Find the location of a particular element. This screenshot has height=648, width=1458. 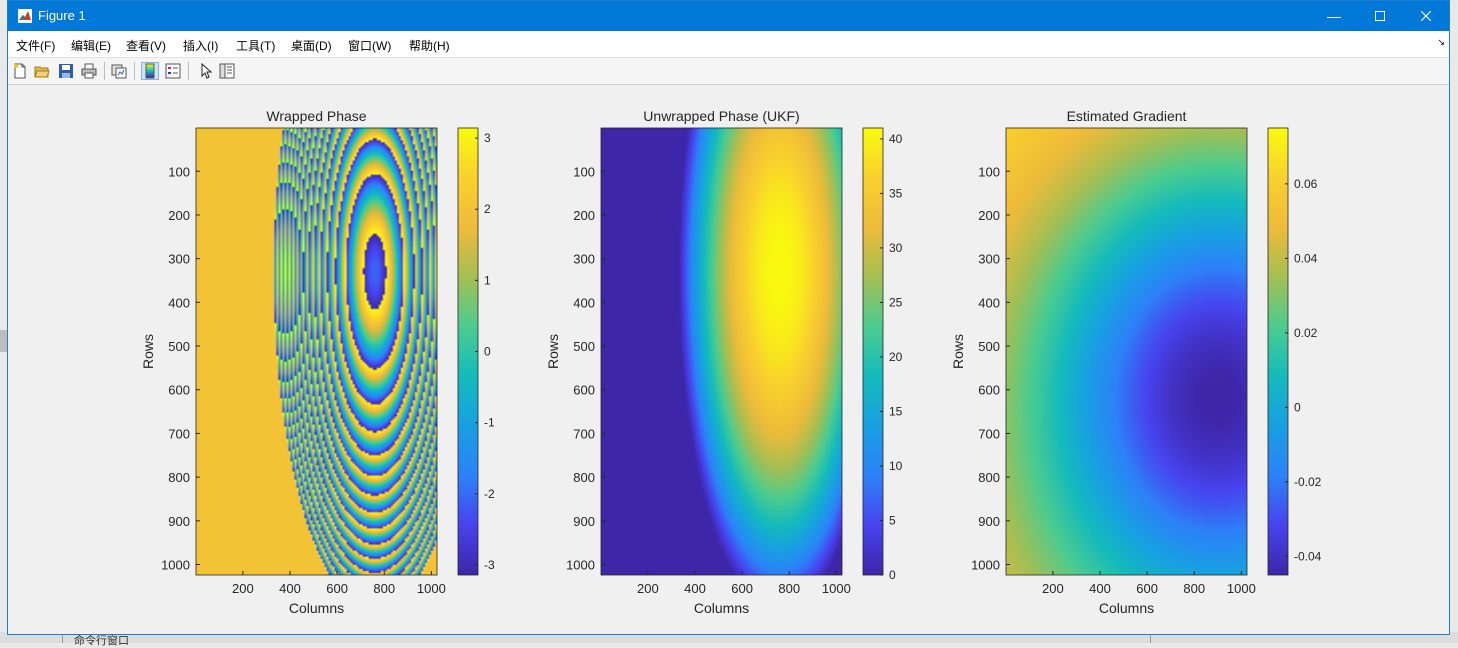

open-file-button is located at coordinates (42, 71).